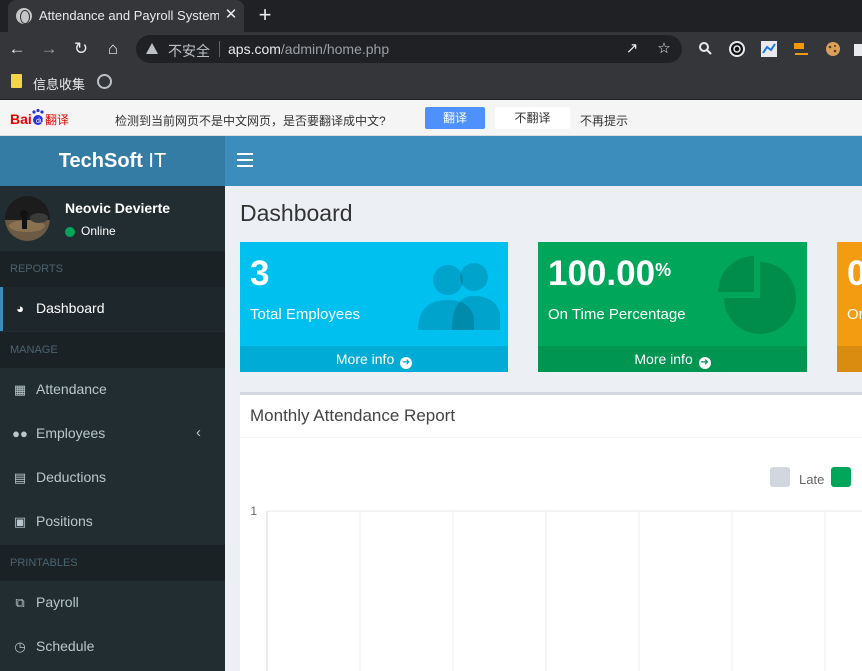 The image size is (862, 671). I want to click on stat-value: 0, so click(854, 273).